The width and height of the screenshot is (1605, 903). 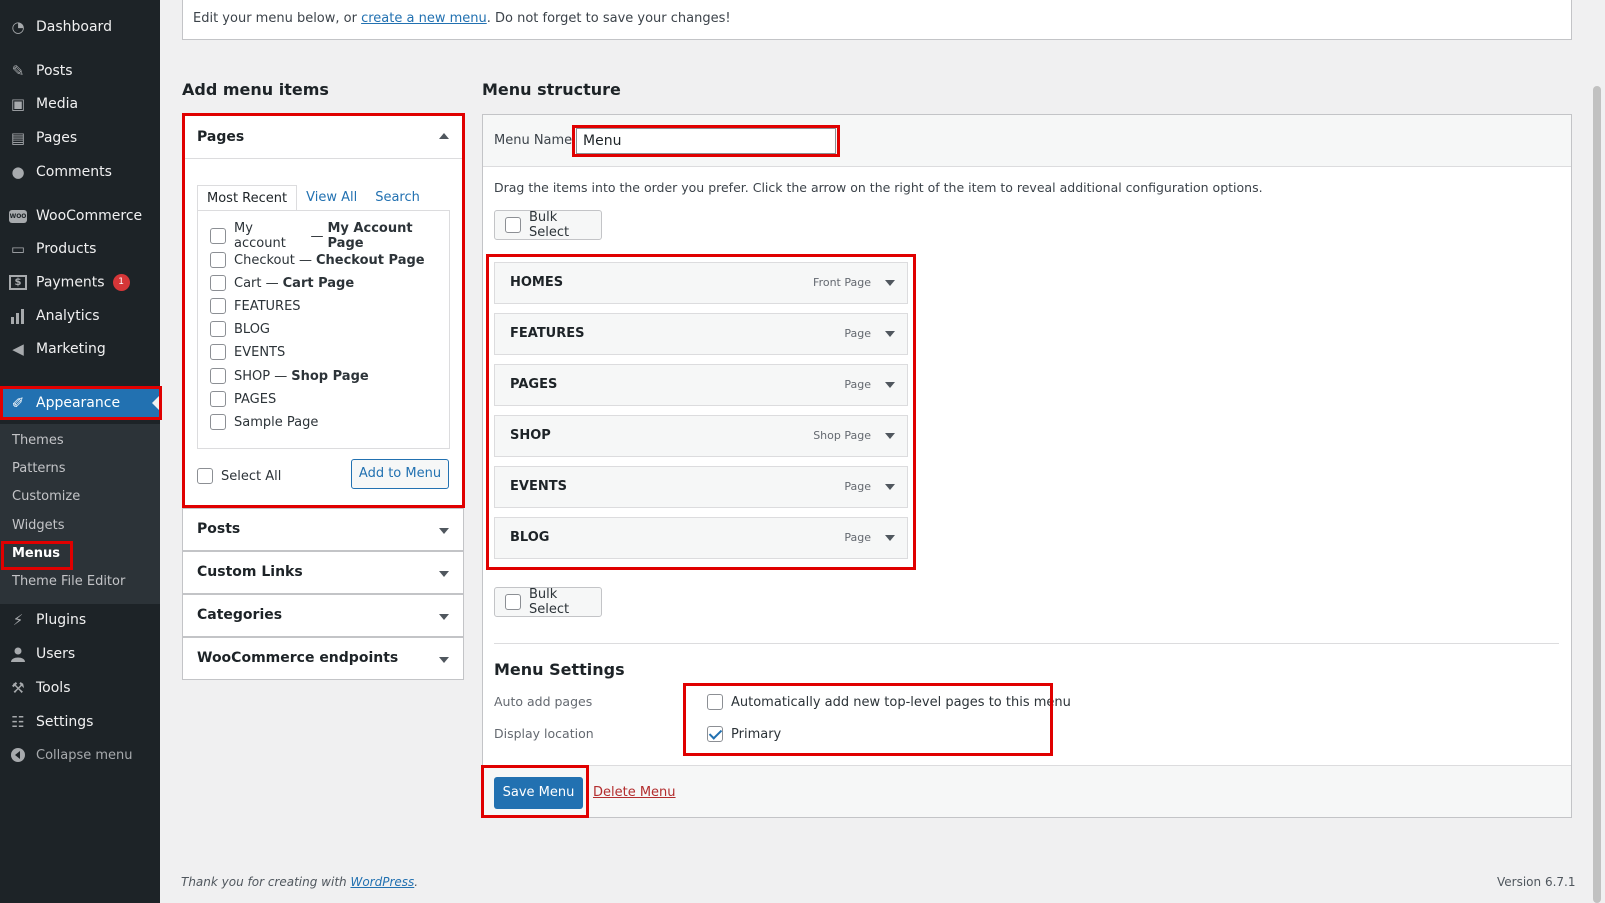 I want to click on create-new-menu-link: create a new menu, so click(x=424, y=18).